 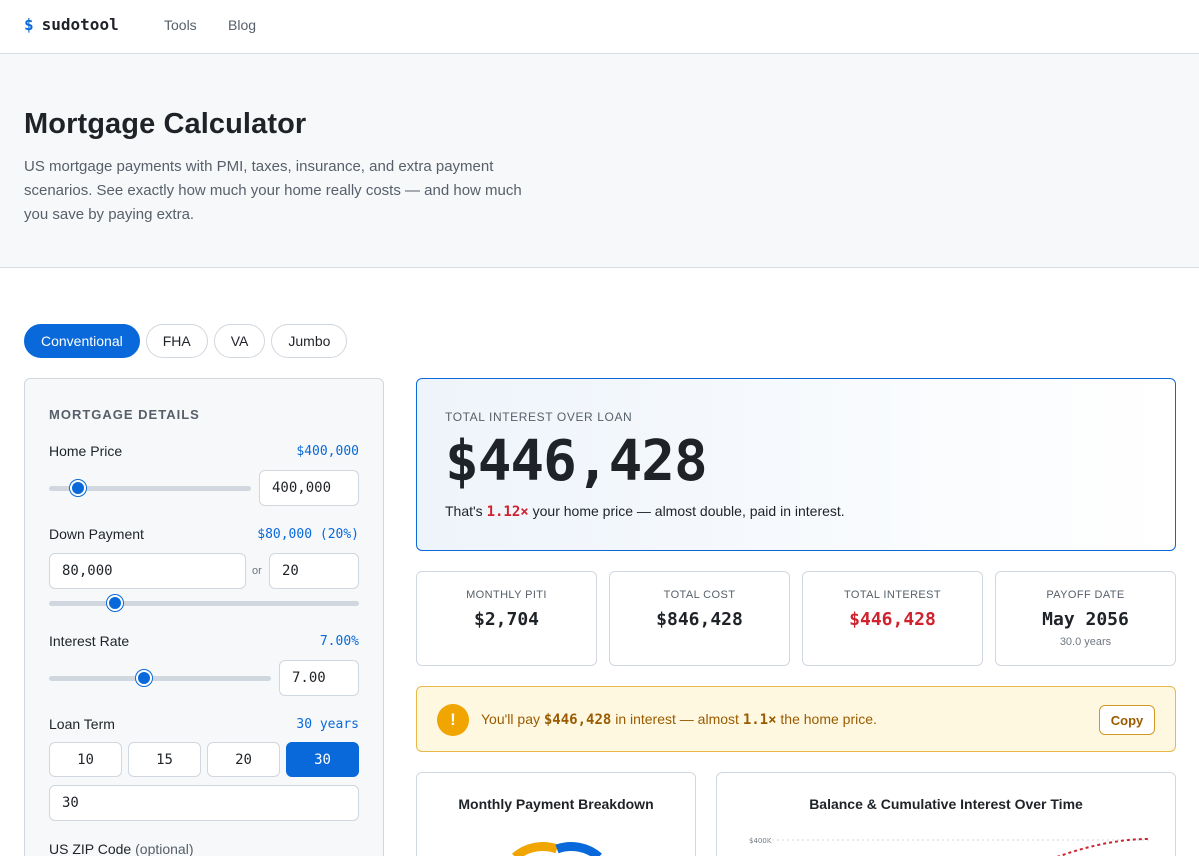 What do you see at coordinates (506, 595) in the screenshot?
I see `stat-label: MONTHLY PITI` at bounding box center [506, 595].